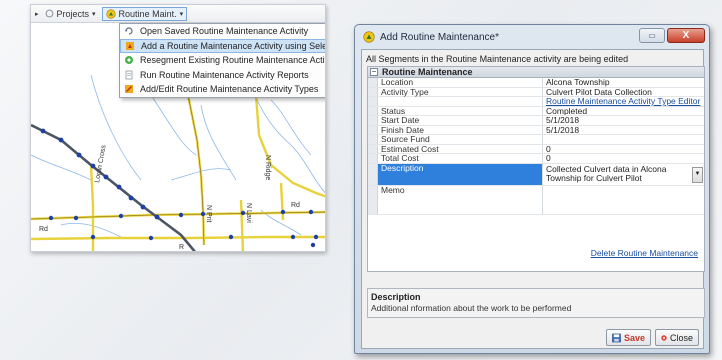 The image size is (722, 360). I want to click on collapse-toggle-icon: −, so click(374, 72).